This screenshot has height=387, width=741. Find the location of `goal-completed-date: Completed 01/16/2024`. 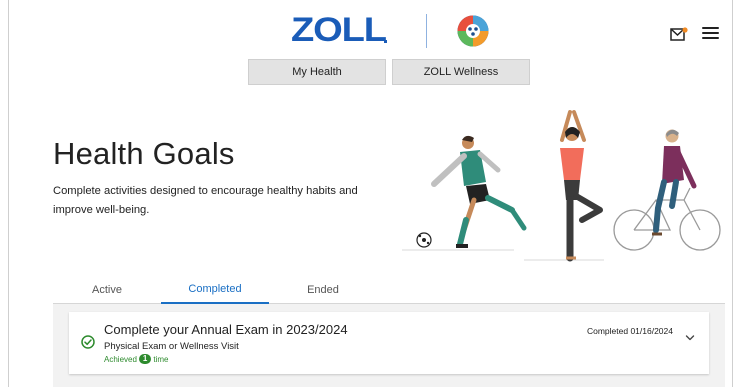

goal-completed-date: Completed 01/16/2024 is located at coordinates (629, 331).